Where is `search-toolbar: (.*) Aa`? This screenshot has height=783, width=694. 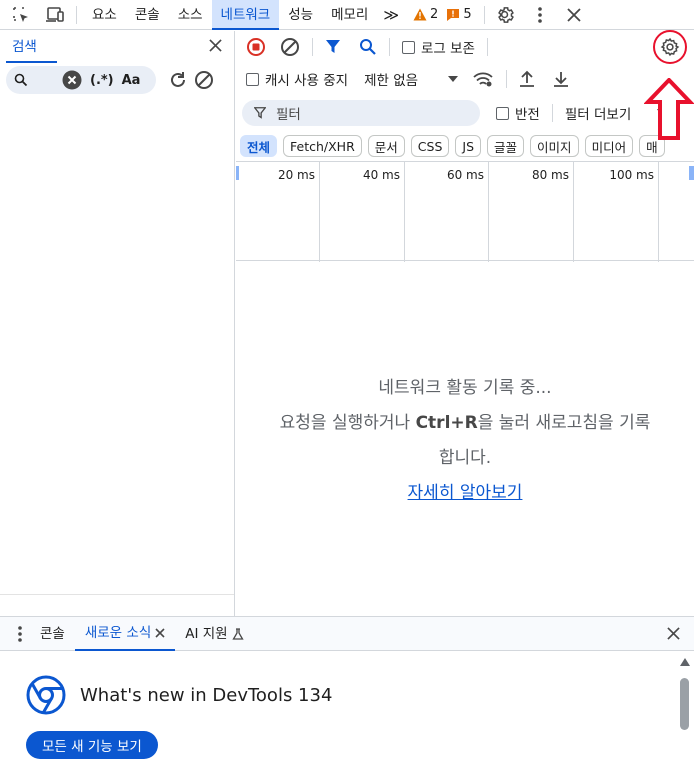
search-toolbar: (.*) Aa is located at coordinates (117, 80).